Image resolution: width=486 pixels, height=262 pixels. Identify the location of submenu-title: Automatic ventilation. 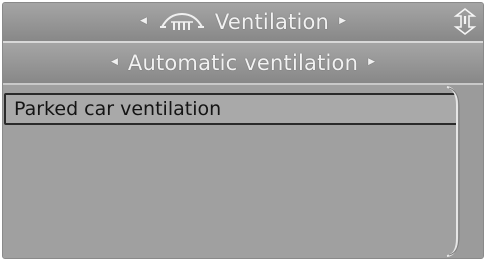
(243, 63).